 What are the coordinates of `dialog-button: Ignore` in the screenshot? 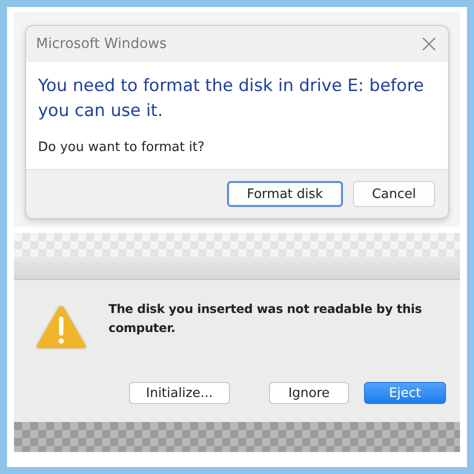 It's located at (309, 393).